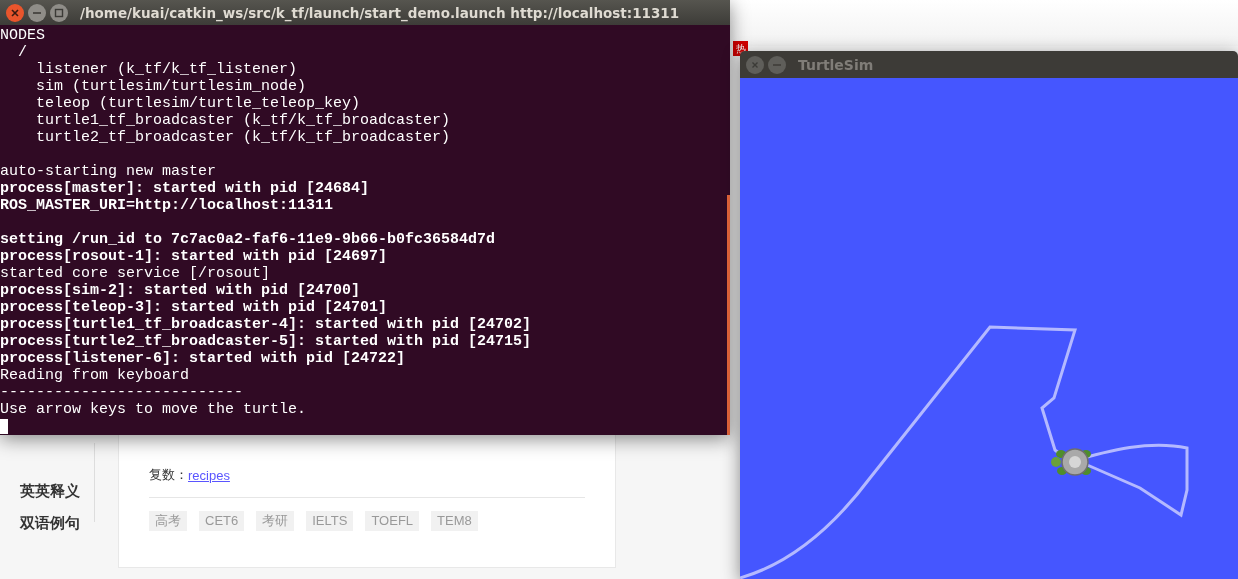 The image size is (1238, 579). Describe the element at coordinates (330, 521) in the screenshot. I see `exam-tag: IELTS` at that location.